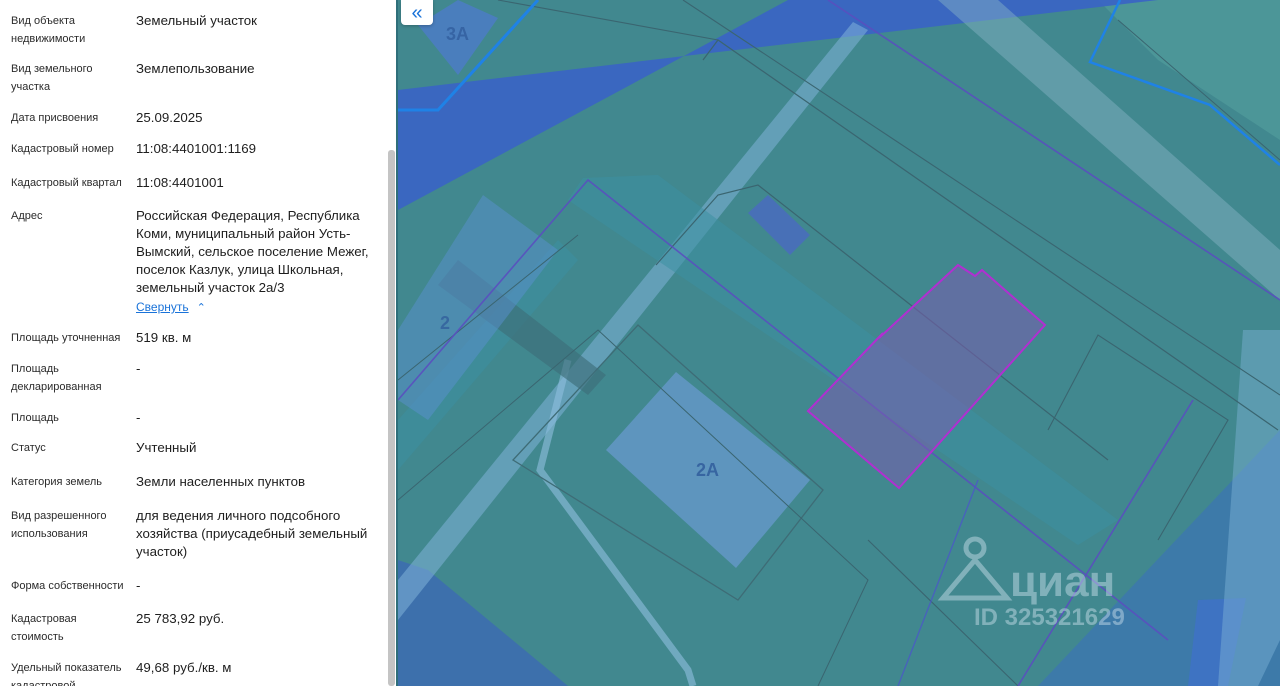 This screenshot has height=686, width=1280. What do you see at coordinates (66, 183) in the screenshot?
I see `field-label: Кадастровый квартал` at bounding box center [66, 183].